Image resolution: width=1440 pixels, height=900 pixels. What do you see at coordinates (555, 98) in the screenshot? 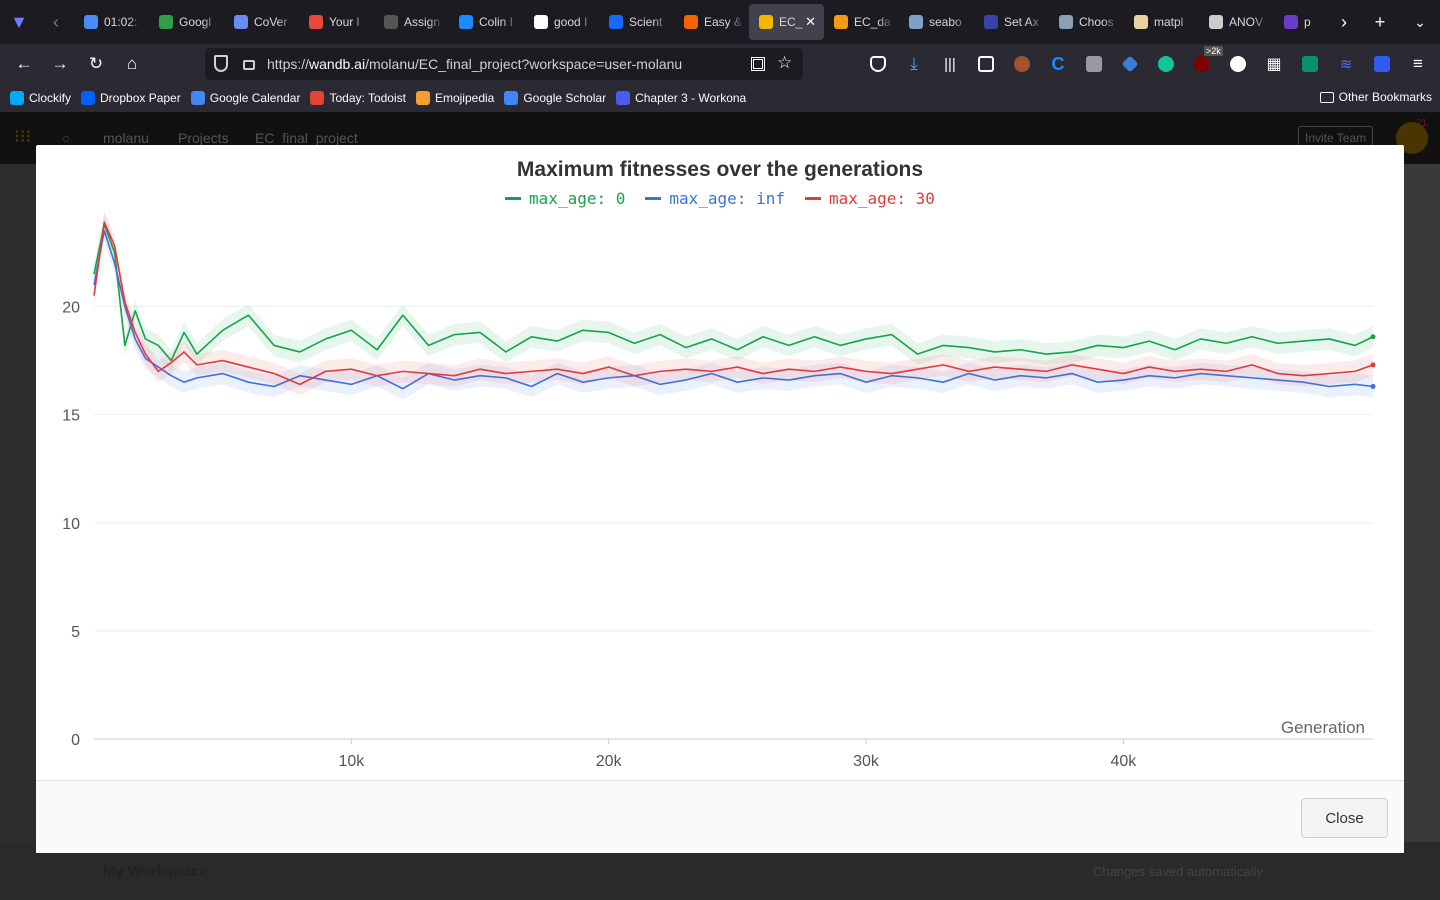
I see `bookmark-item: Google Scholar` at bounding box center [555, 98].